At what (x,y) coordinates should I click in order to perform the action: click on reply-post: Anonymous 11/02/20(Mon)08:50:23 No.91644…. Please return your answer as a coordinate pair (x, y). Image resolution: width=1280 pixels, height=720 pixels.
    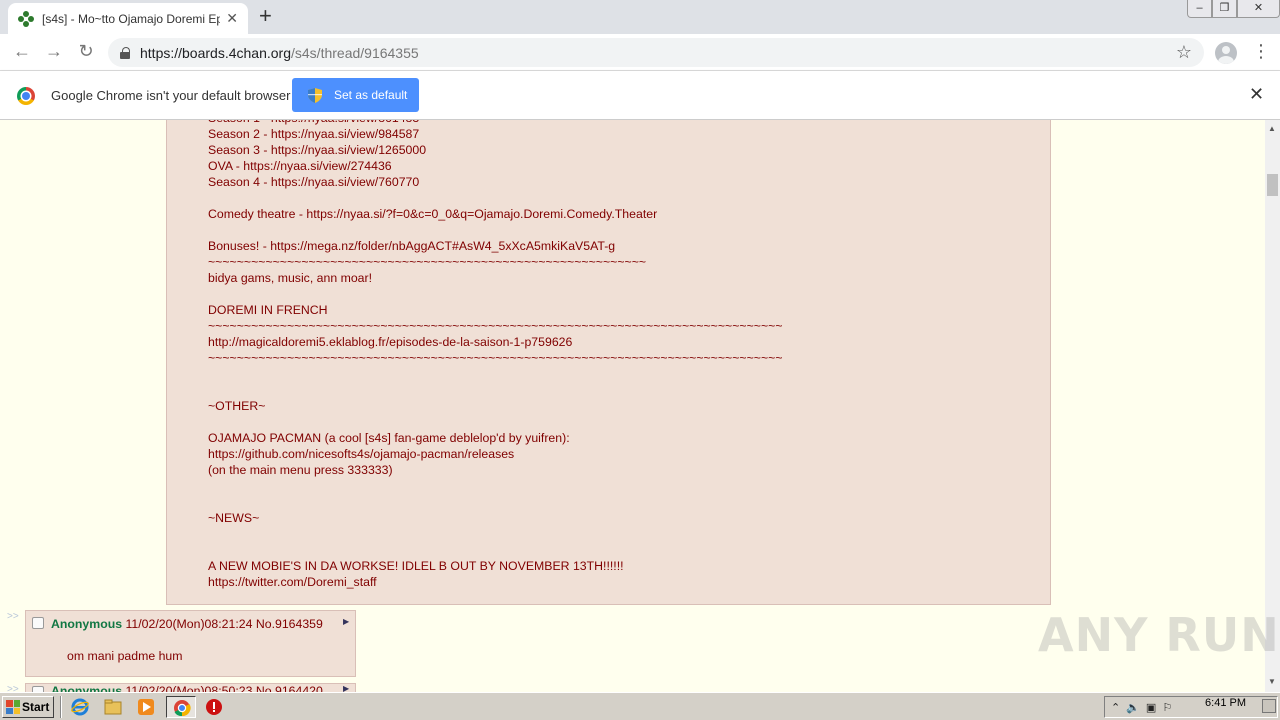
    Looking at the image, I should click on (190, 687).